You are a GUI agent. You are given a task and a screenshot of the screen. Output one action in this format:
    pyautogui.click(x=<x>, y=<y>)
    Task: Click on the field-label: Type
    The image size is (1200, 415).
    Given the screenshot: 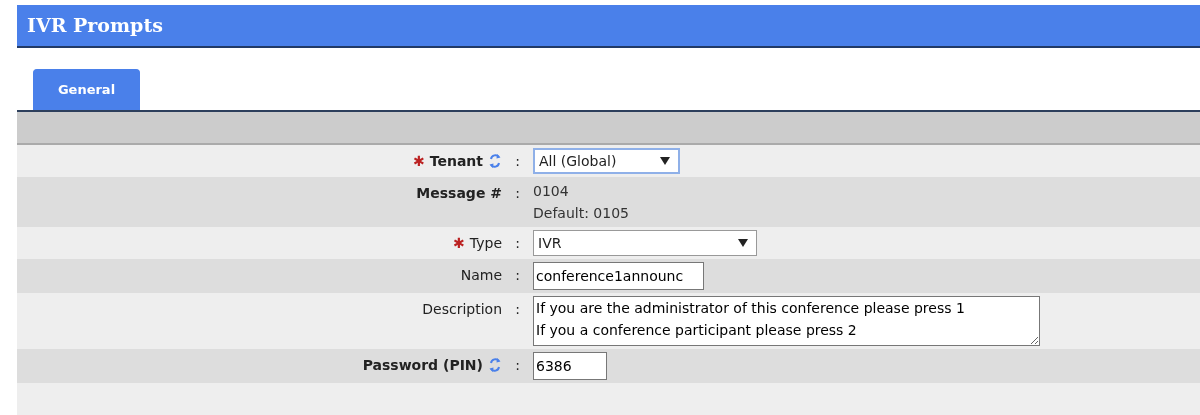 What is the action you would take?
    pyautogui.click(x=485, y=243)
    